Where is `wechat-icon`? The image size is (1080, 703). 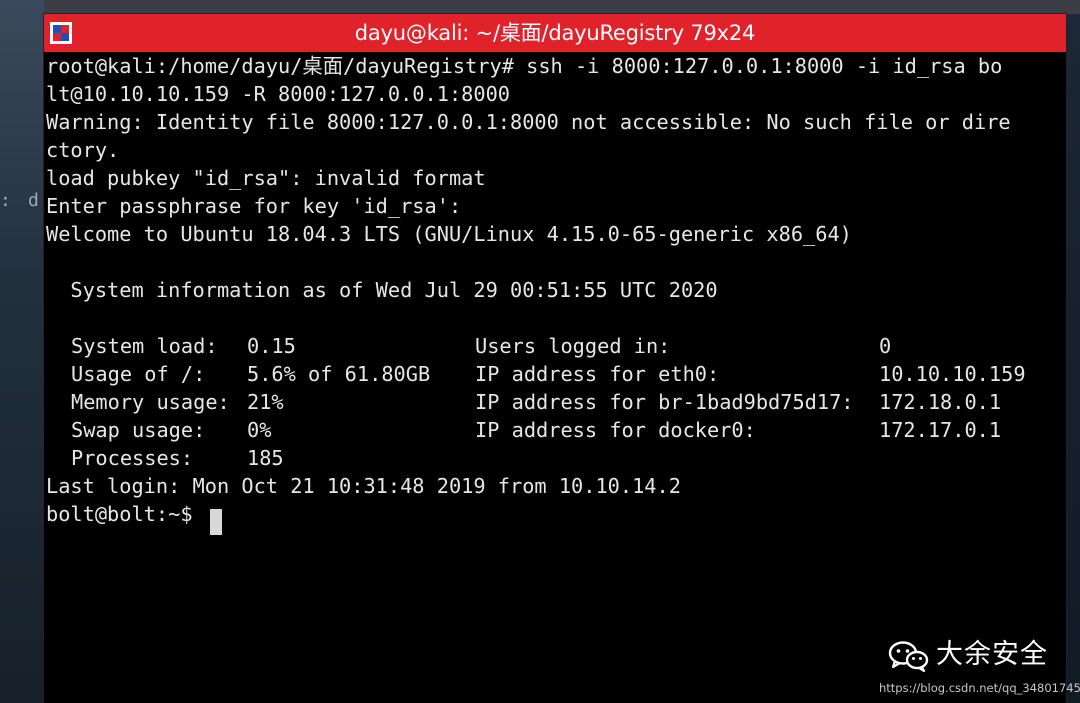 wechat-icon is located at coordinates (908, 656).